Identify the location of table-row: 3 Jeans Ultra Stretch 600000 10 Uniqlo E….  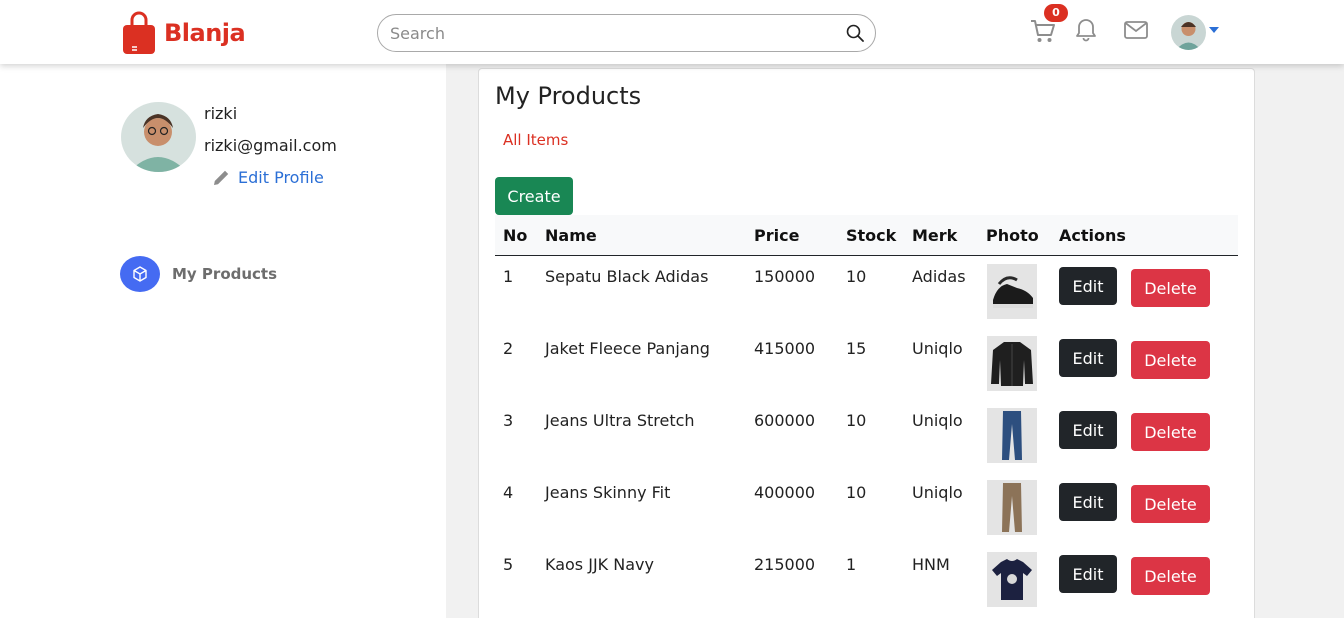
(866, 436).